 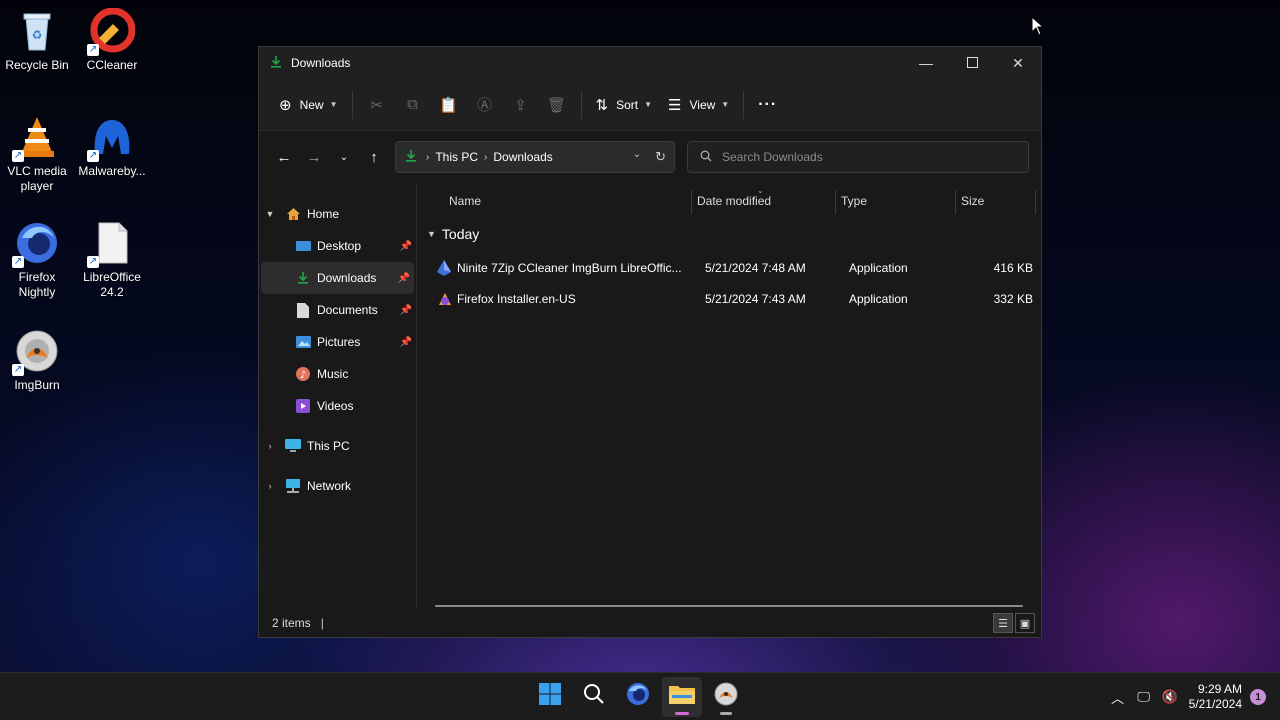 I want to click on nav-item-home: ▼ Home, so click(x=337, y=214).